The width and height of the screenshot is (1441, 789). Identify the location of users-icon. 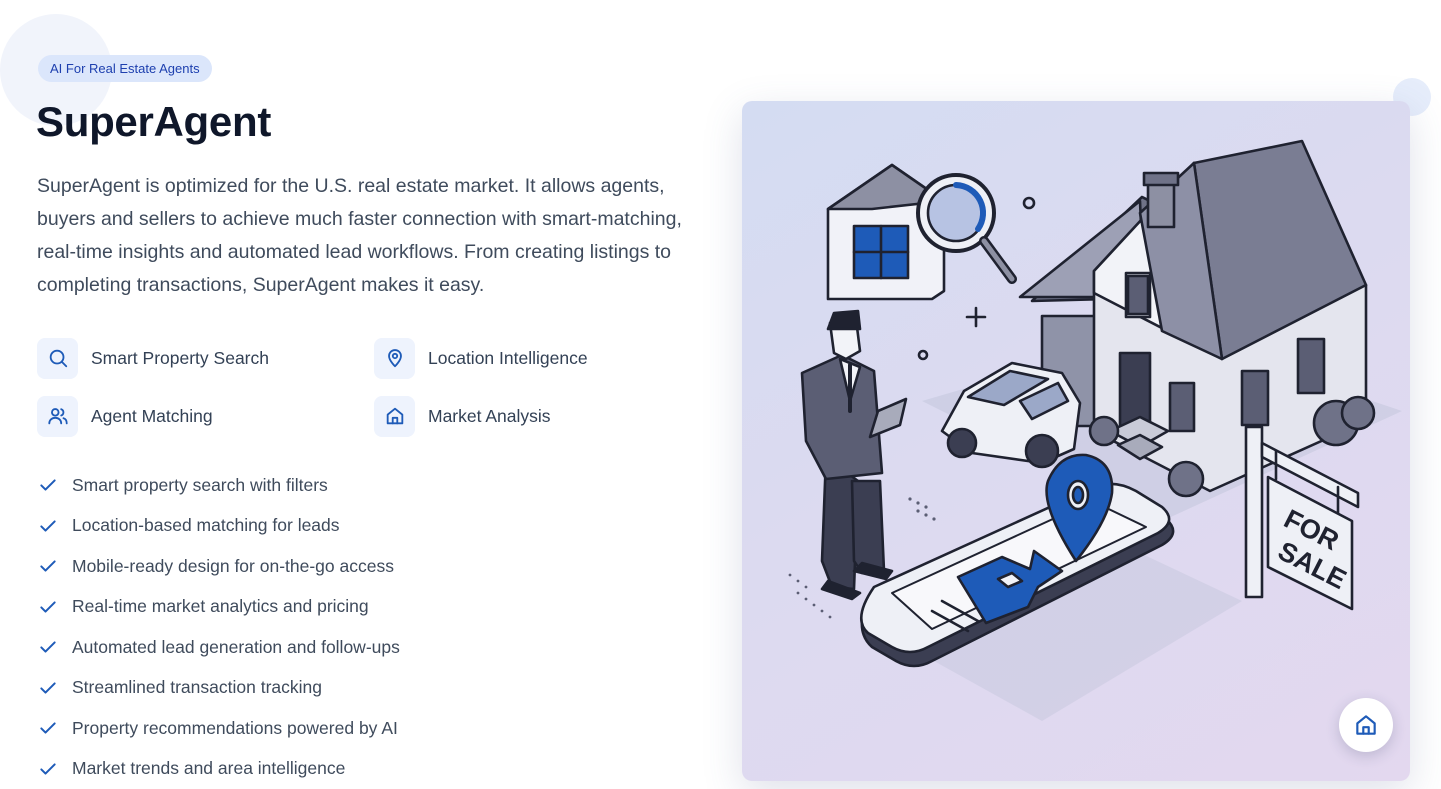
(57, 416).